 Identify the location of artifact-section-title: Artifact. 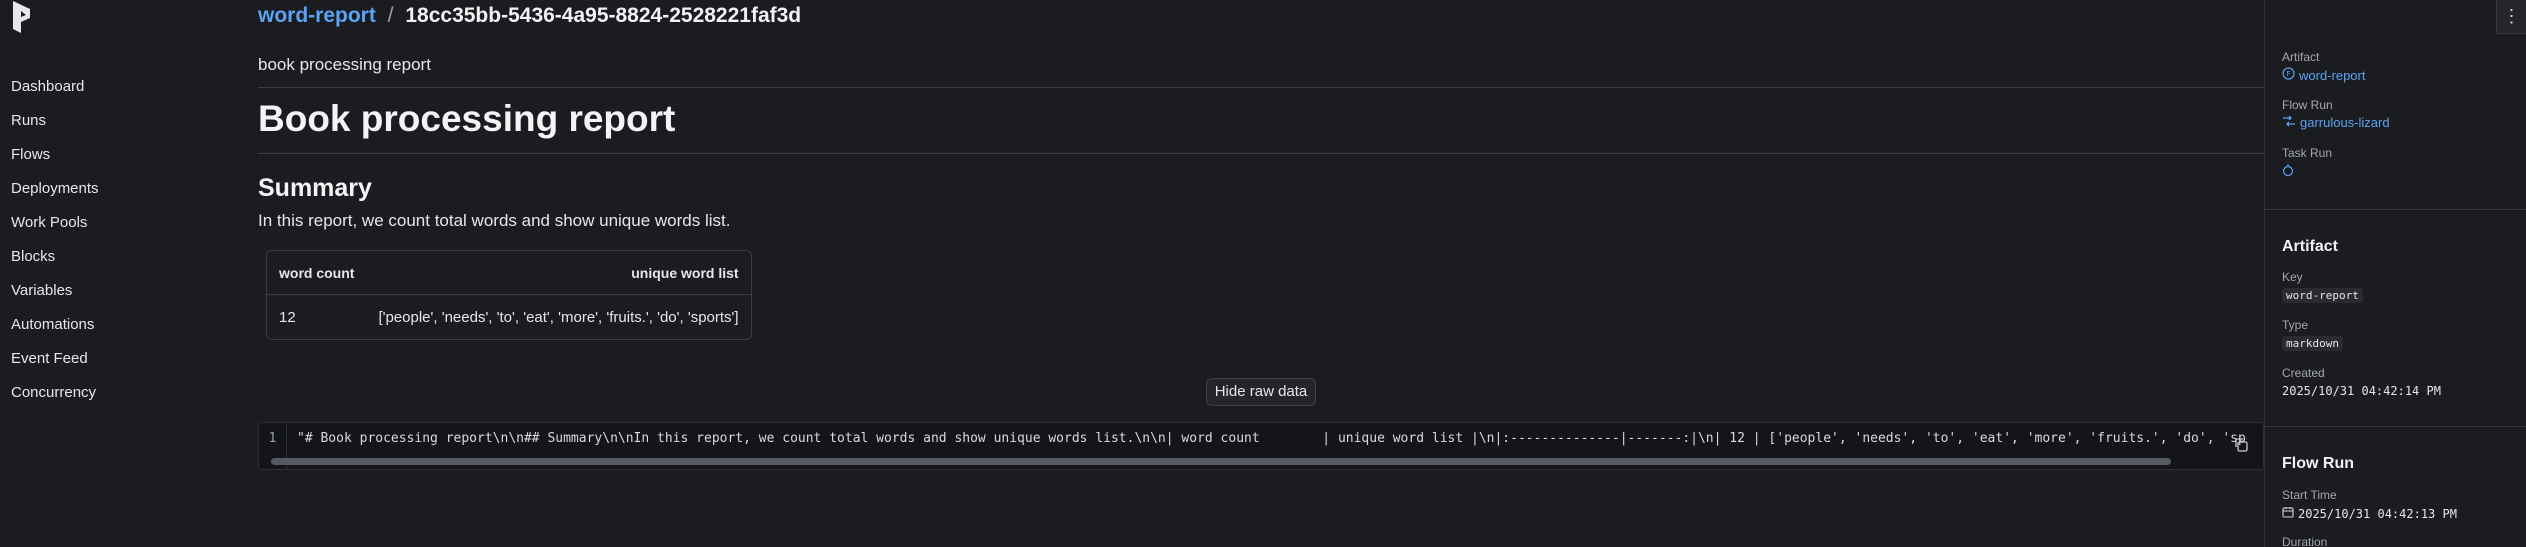
(2310, 246).